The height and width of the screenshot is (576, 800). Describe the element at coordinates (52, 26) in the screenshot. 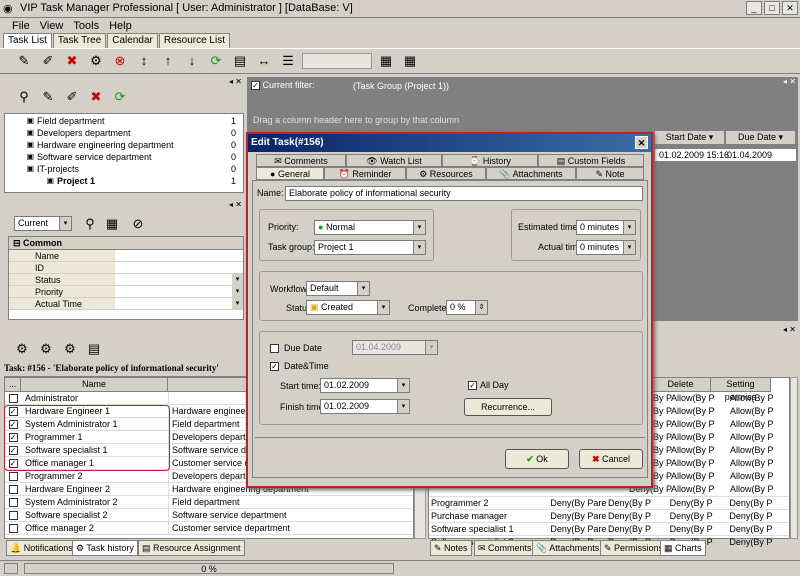

I see `menu-view: View` at that location.